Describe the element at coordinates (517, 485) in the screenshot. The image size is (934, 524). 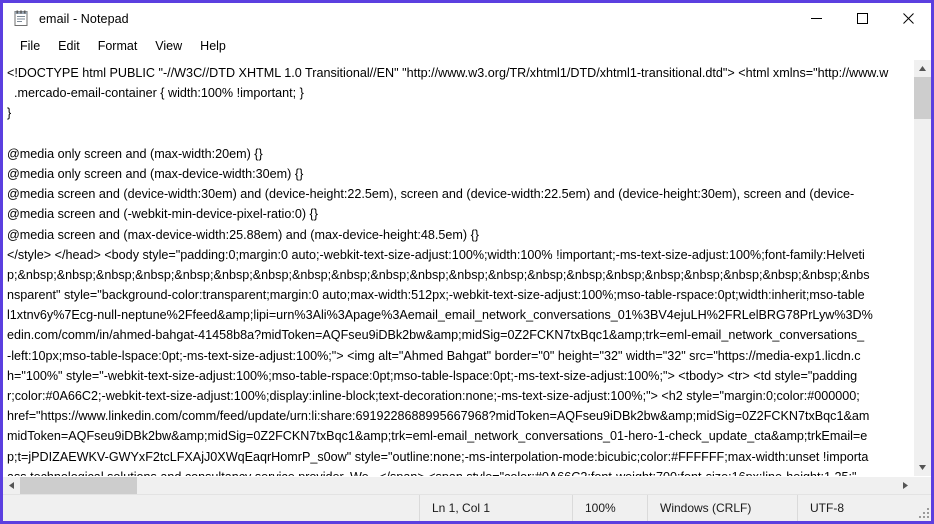
I see `horizontal-scroll-track` at that location.